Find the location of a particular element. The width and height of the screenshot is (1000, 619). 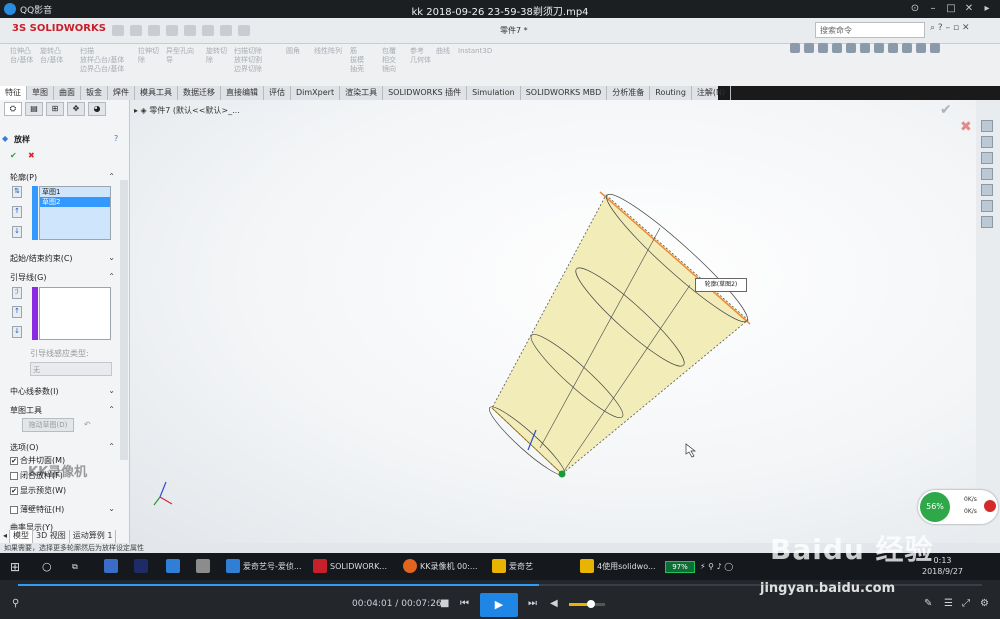

command-label: 放样切割 is located at coordinates (248, 60).